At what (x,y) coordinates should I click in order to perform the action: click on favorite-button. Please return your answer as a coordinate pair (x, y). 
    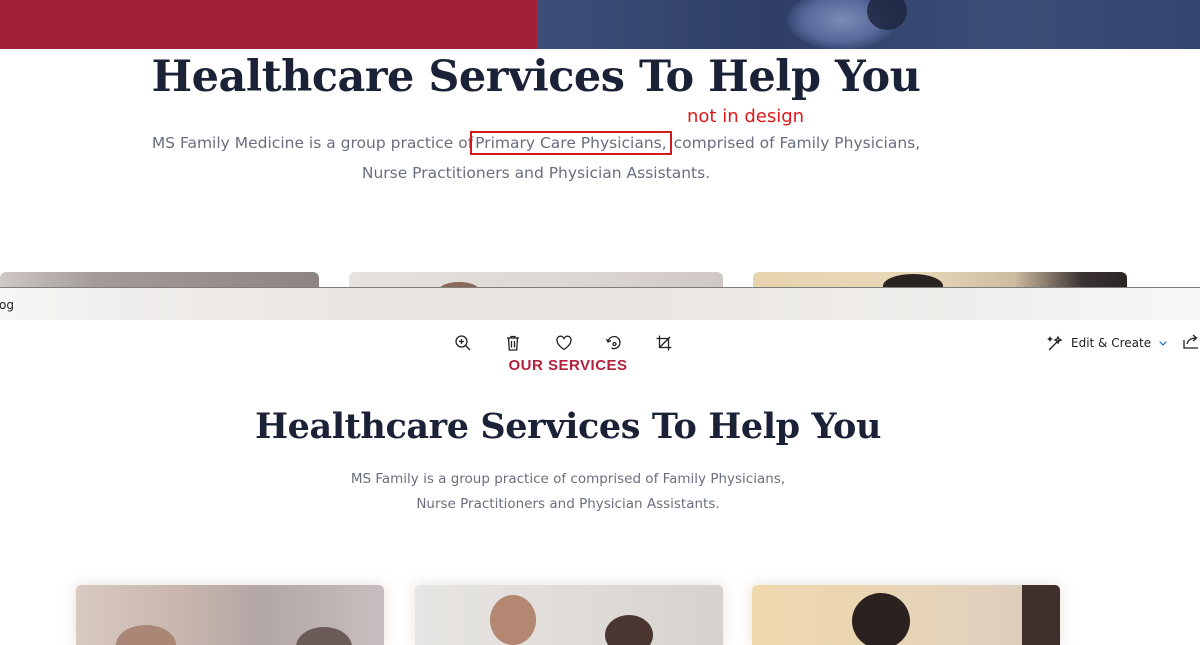
    Looking at the image, I should click on (564, 343).